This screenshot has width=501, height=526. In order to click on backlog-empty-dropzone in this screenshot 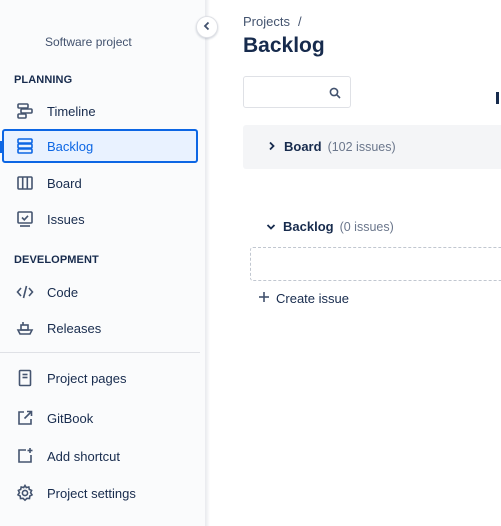, I will do `click(375, 264)`.